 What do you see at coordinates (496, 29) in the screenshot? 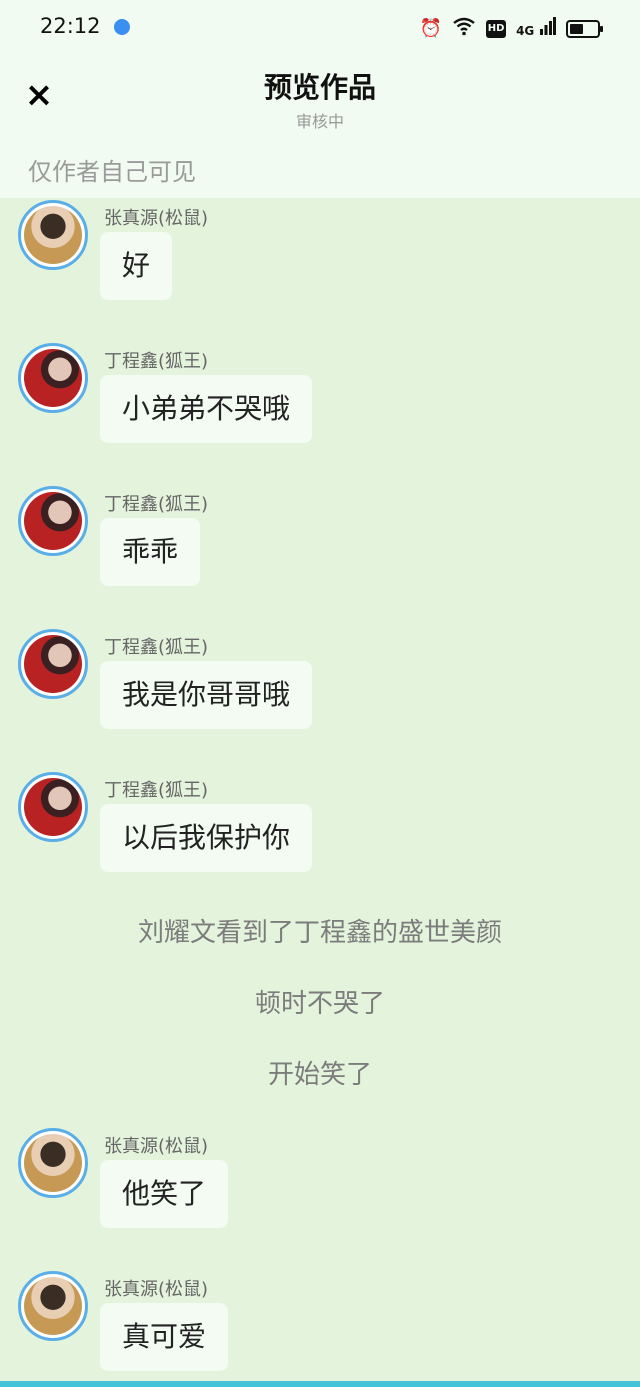
I see `hd-icon: HD` at bounding box center [496, 29].